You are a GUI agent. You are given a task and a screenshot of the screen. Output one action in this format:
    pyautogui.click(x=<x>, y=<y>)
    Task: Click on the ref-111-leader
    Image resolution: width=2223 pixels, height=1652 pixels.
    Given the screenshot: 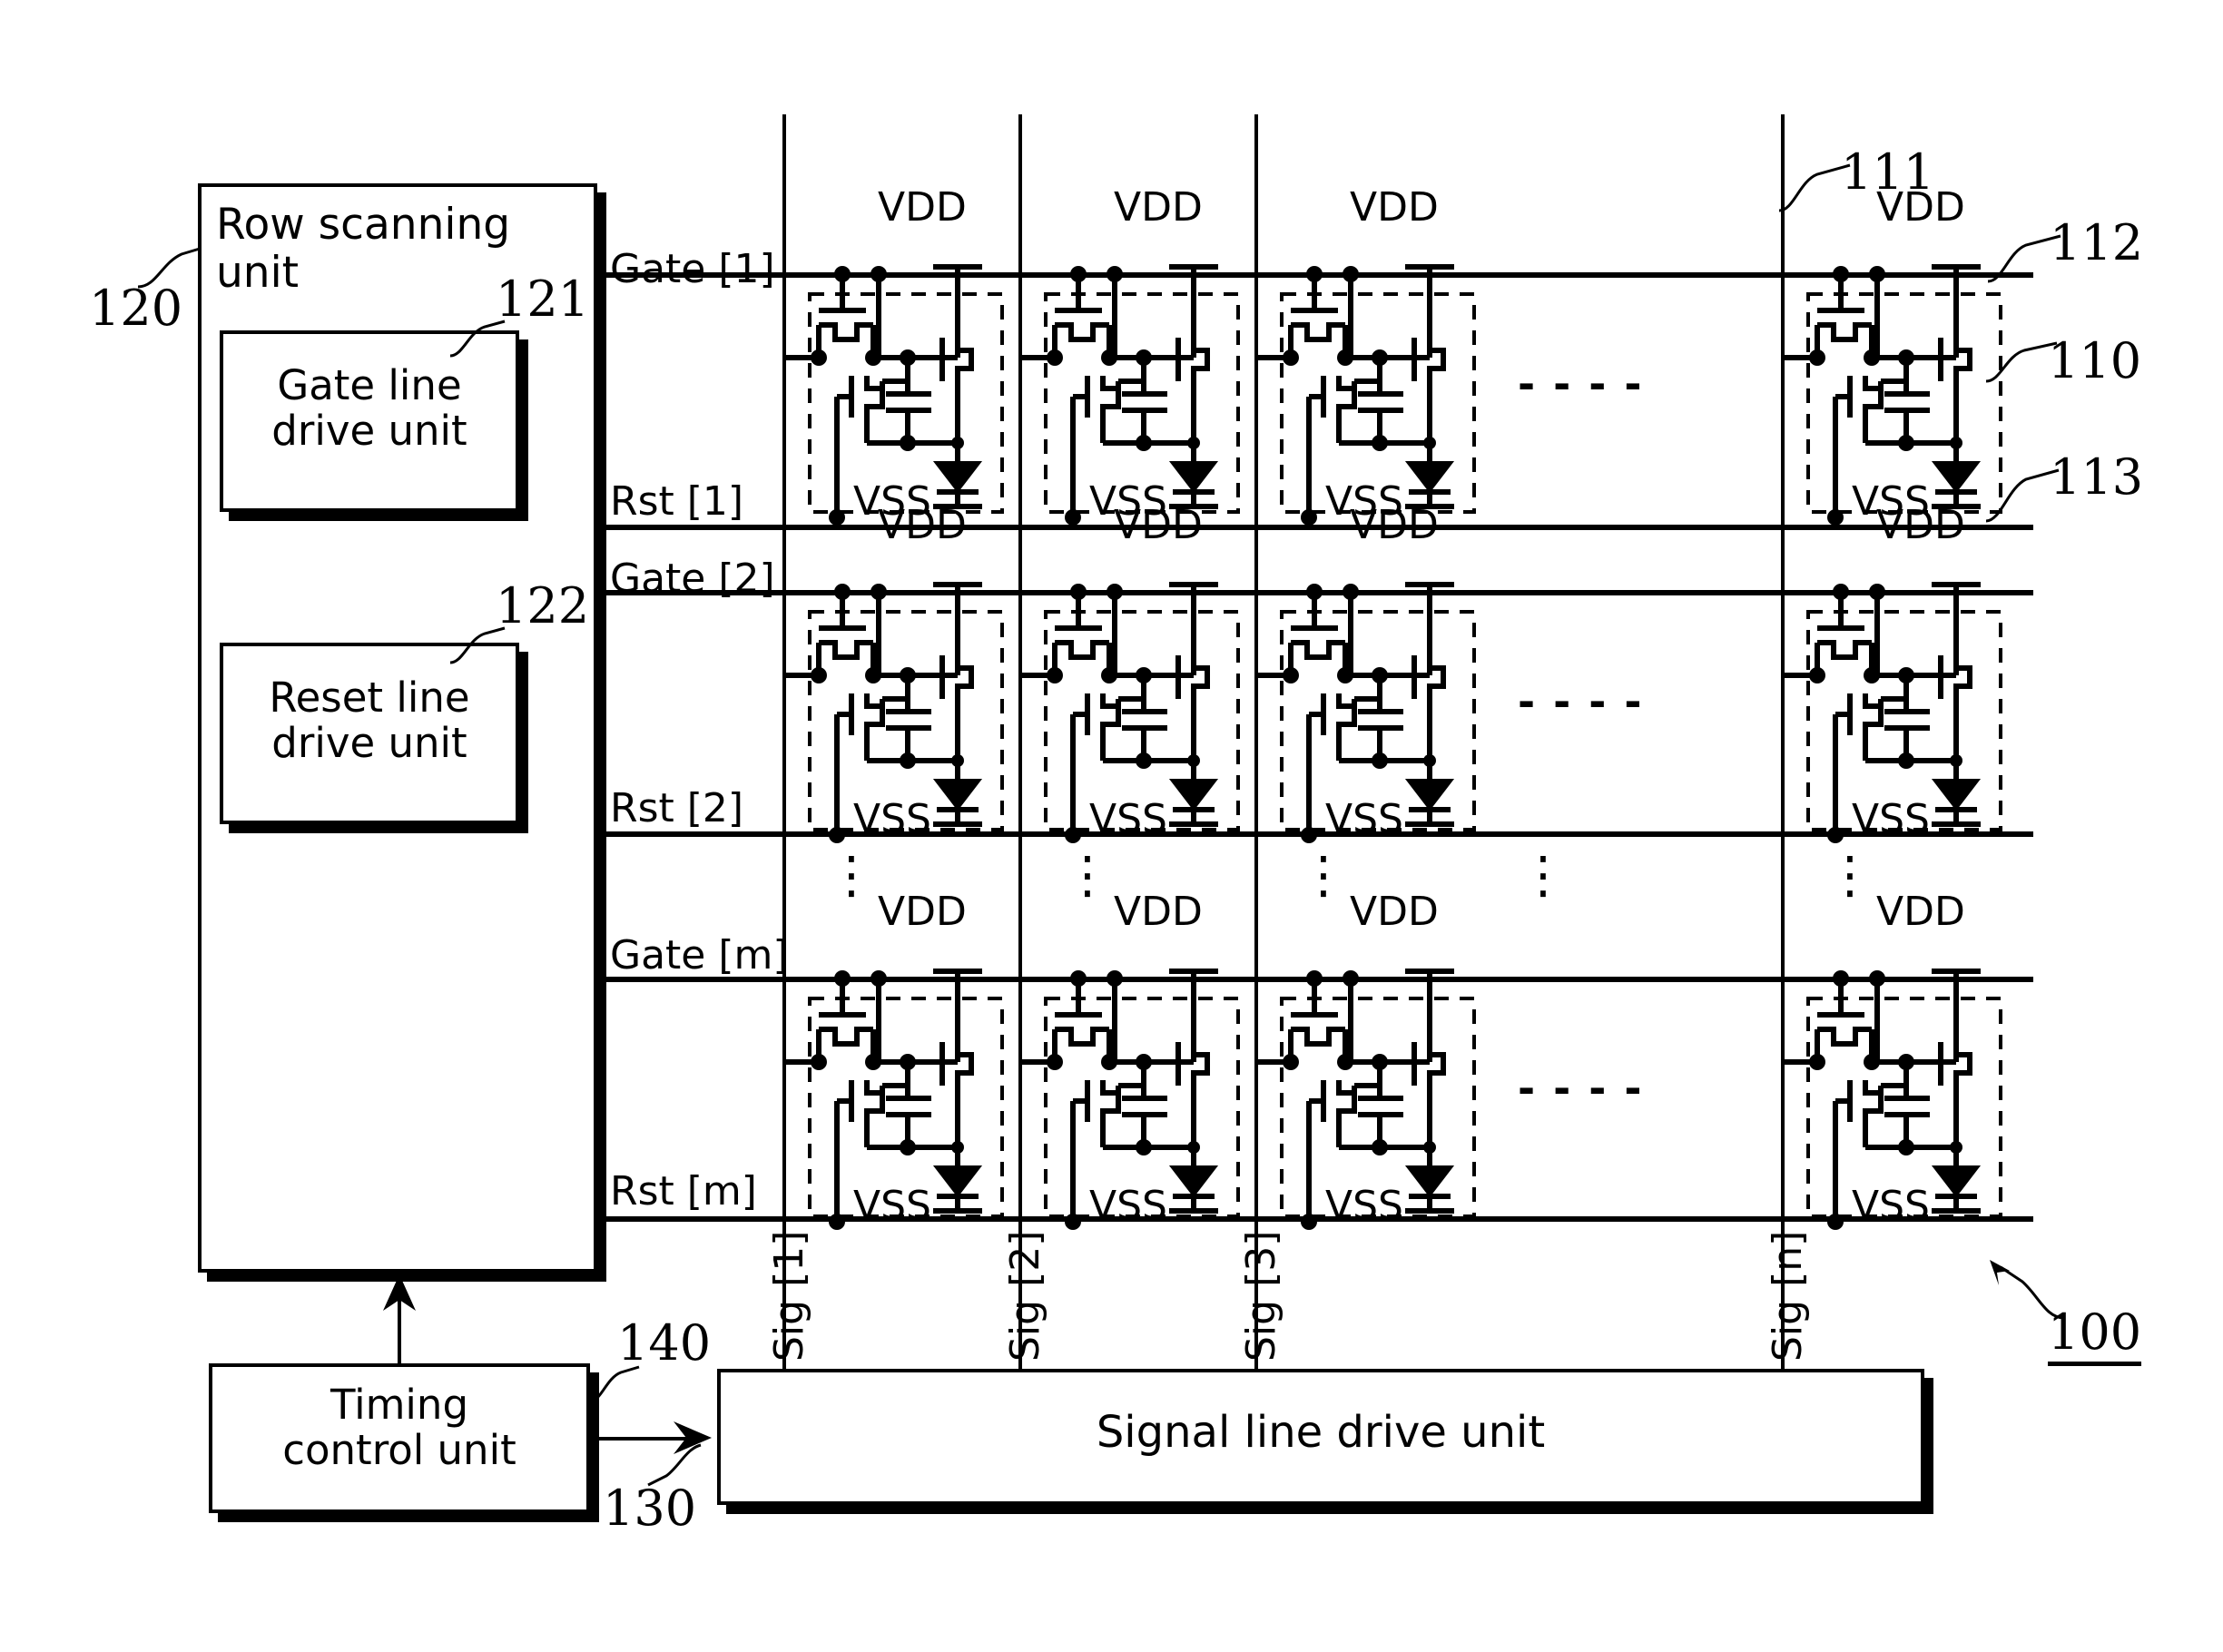 What is the action you would take?
    pyautogui.click(x=1816, y=189)
    